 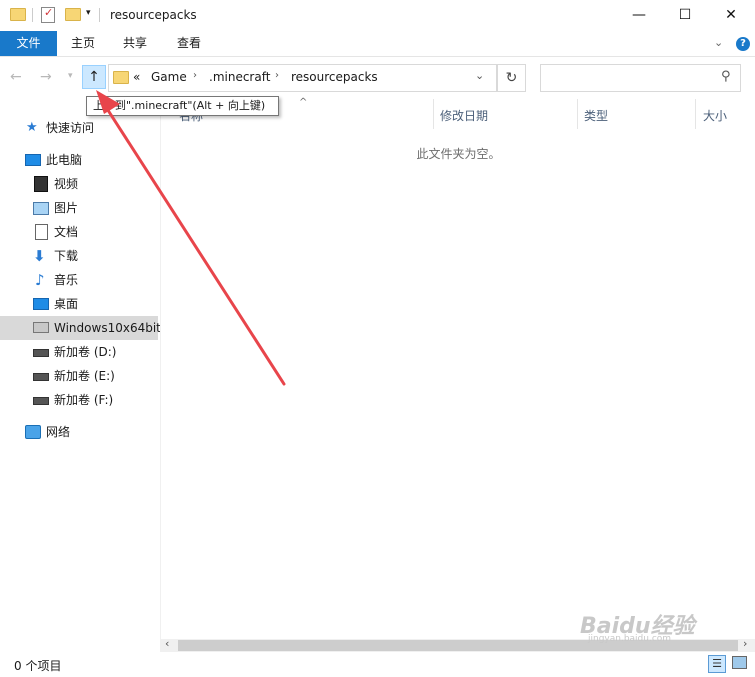 I want to click on watermark-url: jingyan.baidu.com, so click(x=630, y=639).